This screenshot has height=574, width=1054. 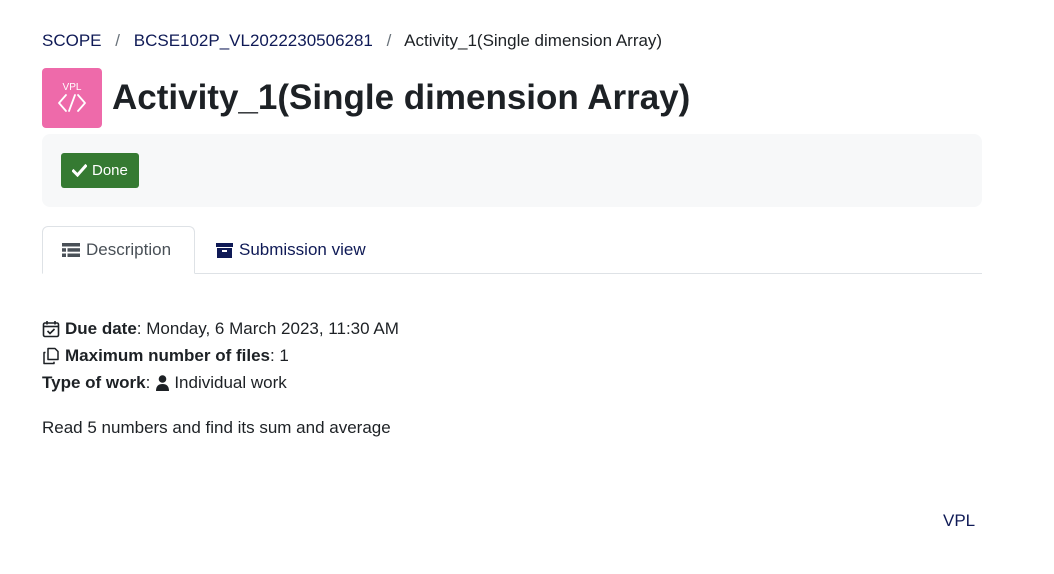 I want to click on tab-description-label: Description, so click(x=129, y=249).